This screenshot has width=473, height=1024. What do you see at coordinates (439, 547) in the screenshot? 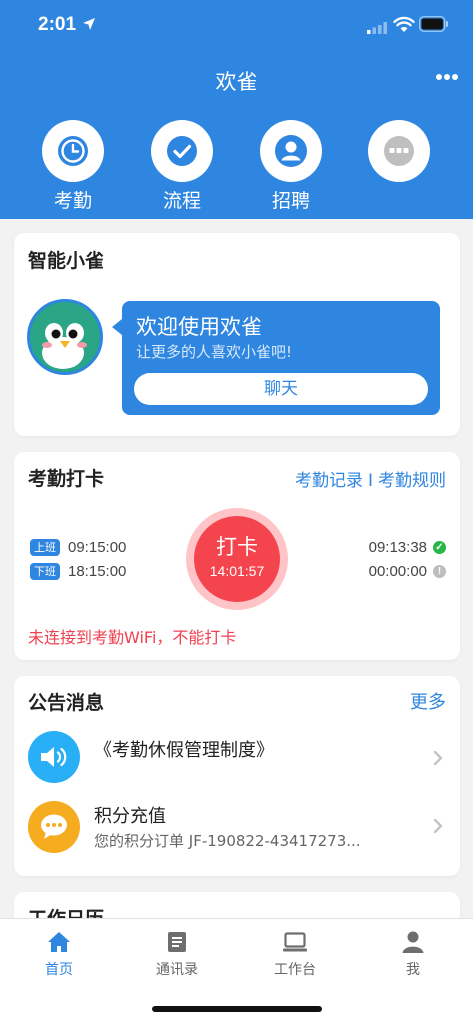
I see `success-check-icon: ✓` at bounding box center [439, 547].